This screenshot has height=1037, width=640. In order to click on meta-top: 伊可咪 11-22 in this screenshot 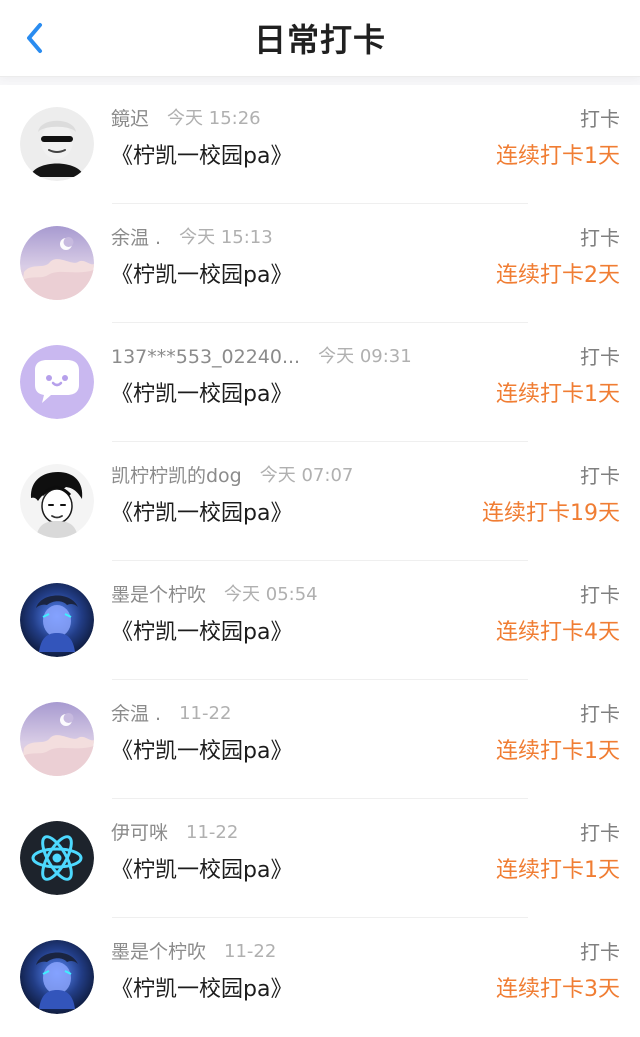, I will do `click(305, 833)`.